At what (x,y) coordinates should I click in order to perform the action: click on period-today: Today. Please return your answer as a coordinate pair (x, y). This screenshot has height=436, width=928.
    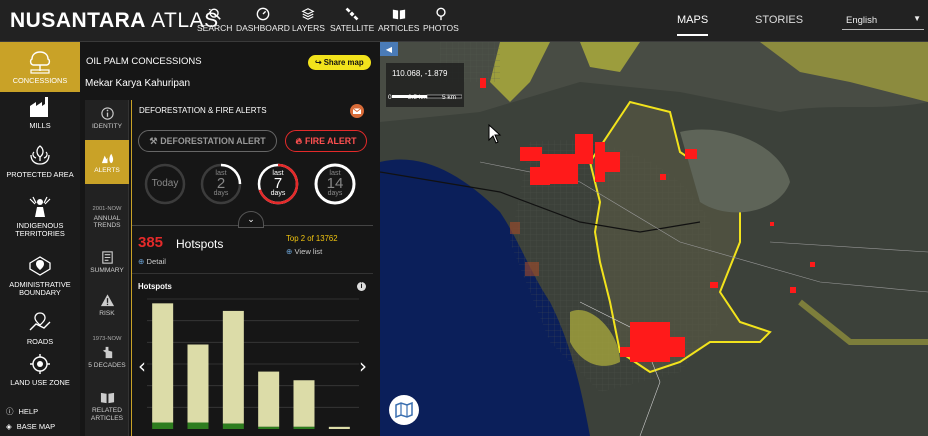
    Looking at the image, I should click on (165, 184).